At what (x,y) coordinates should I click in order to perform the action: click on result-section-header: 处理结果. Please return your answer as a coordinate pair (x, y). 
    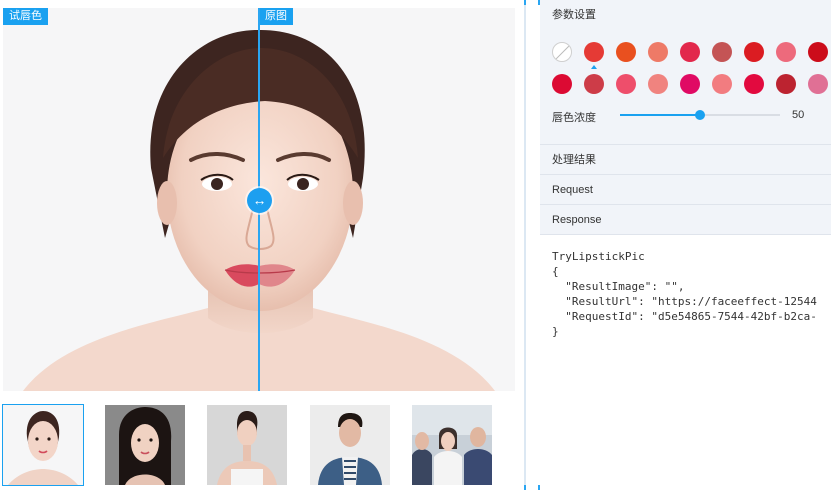
    Looking at the image, I should click on (685, 159).